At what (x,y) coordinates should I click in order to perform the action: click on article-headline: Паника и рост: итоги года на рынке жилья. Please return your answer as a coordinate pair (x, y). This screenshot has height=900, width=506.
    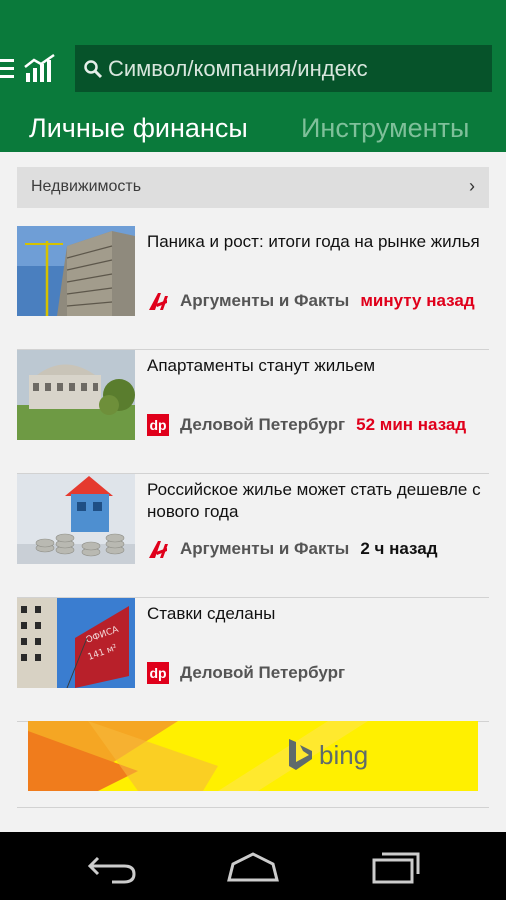
    Looking at the image, I should click on (313, 241).